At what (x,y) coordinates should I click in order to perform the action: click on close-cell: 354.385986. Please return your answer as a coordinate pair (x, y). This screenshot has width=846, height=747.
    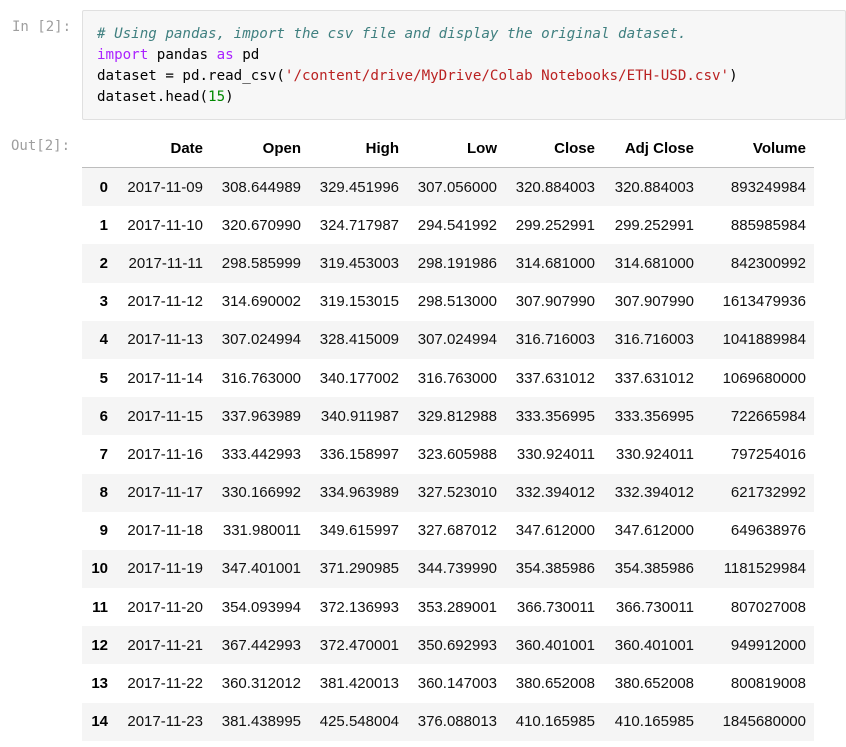
    Looking at the image, I should click on (555, 569).